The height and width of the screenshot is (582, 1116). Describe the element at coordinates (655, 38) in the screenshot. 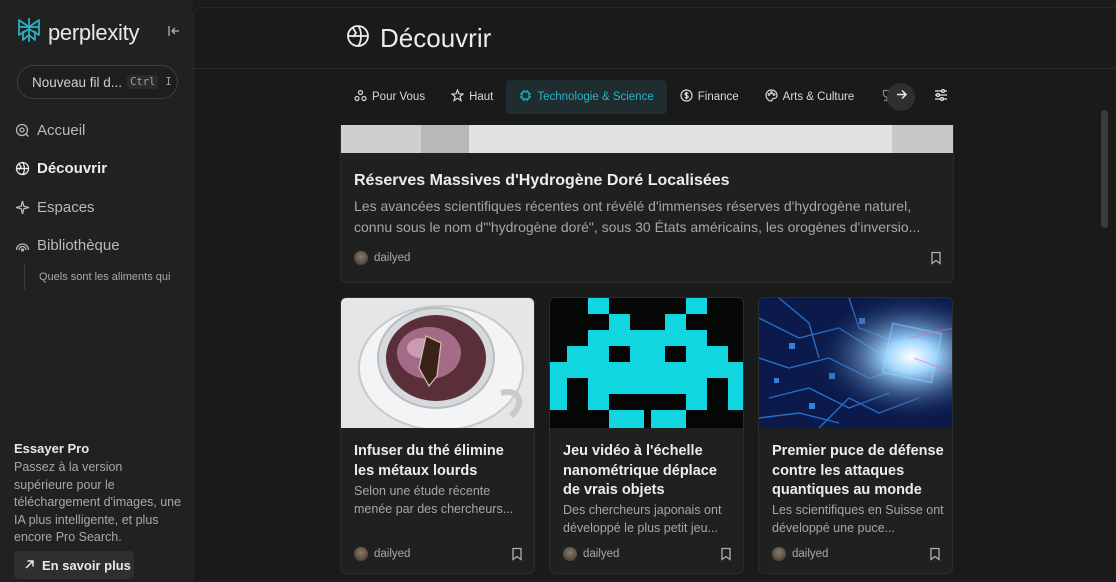

I see `page-header: Découvrir` at that location.